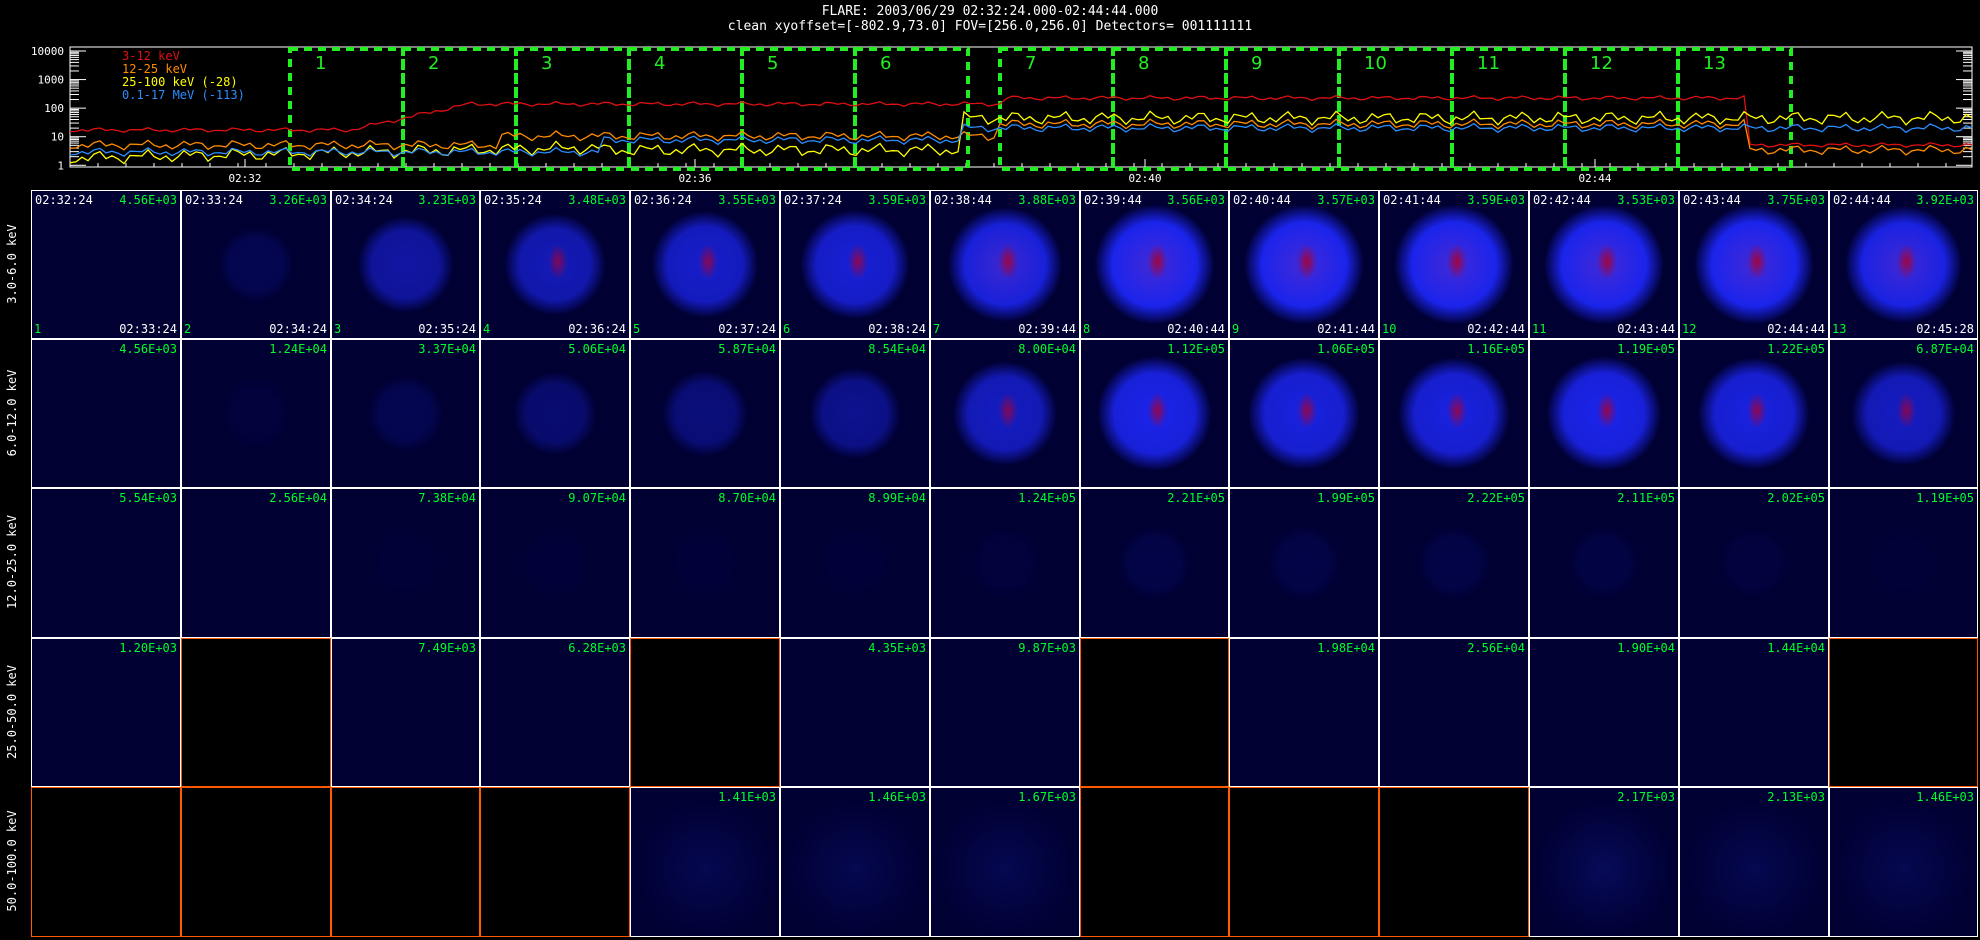  Describe the element at coordinates (597, 349) in the screenshot. I see `cell-peak-value: 5.06E+04` at that location.